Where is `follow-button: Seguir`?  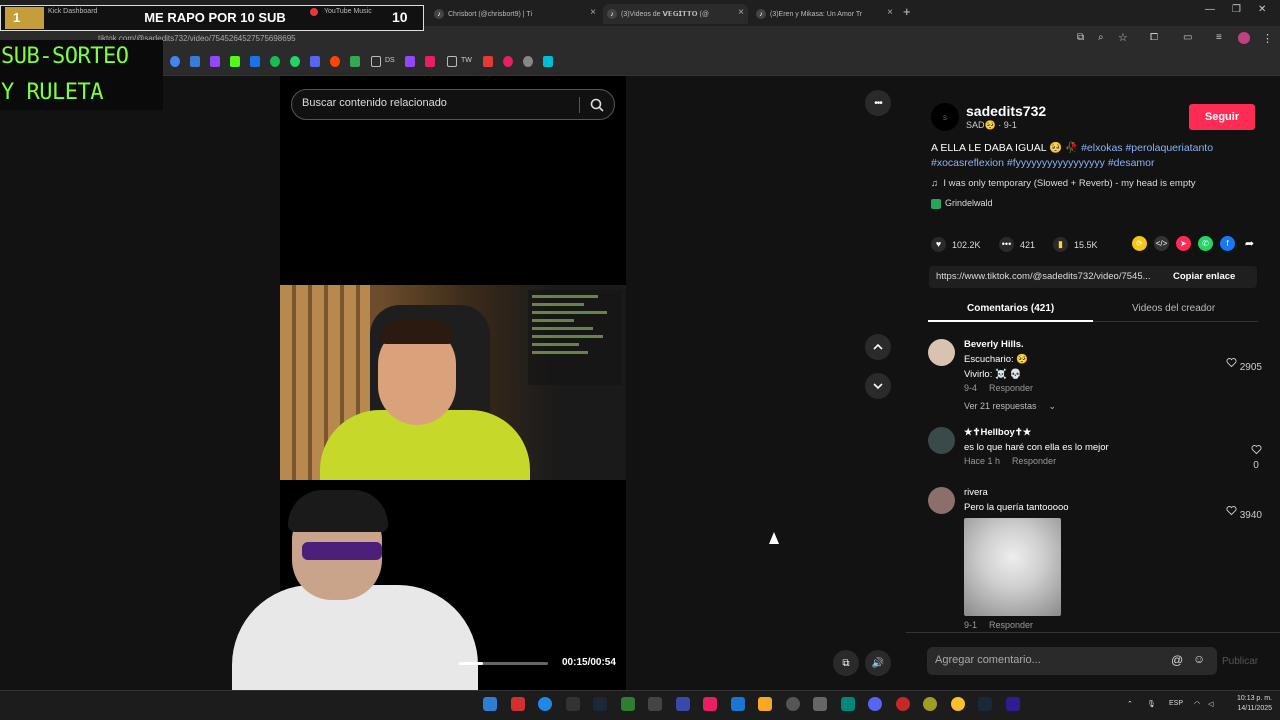 follow-button: Seguir is located at coordinates (1222, 117).